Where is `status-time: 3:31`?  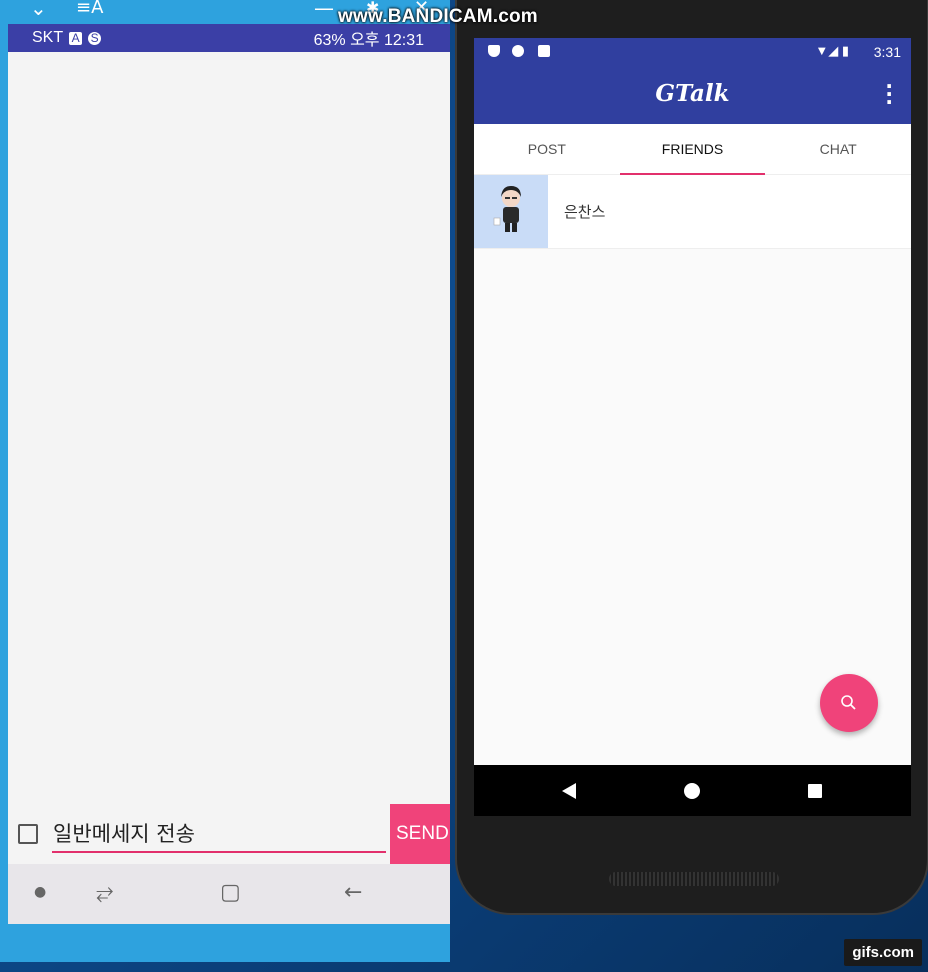 status-time: 3:31 is located at coordinates (887, 52).